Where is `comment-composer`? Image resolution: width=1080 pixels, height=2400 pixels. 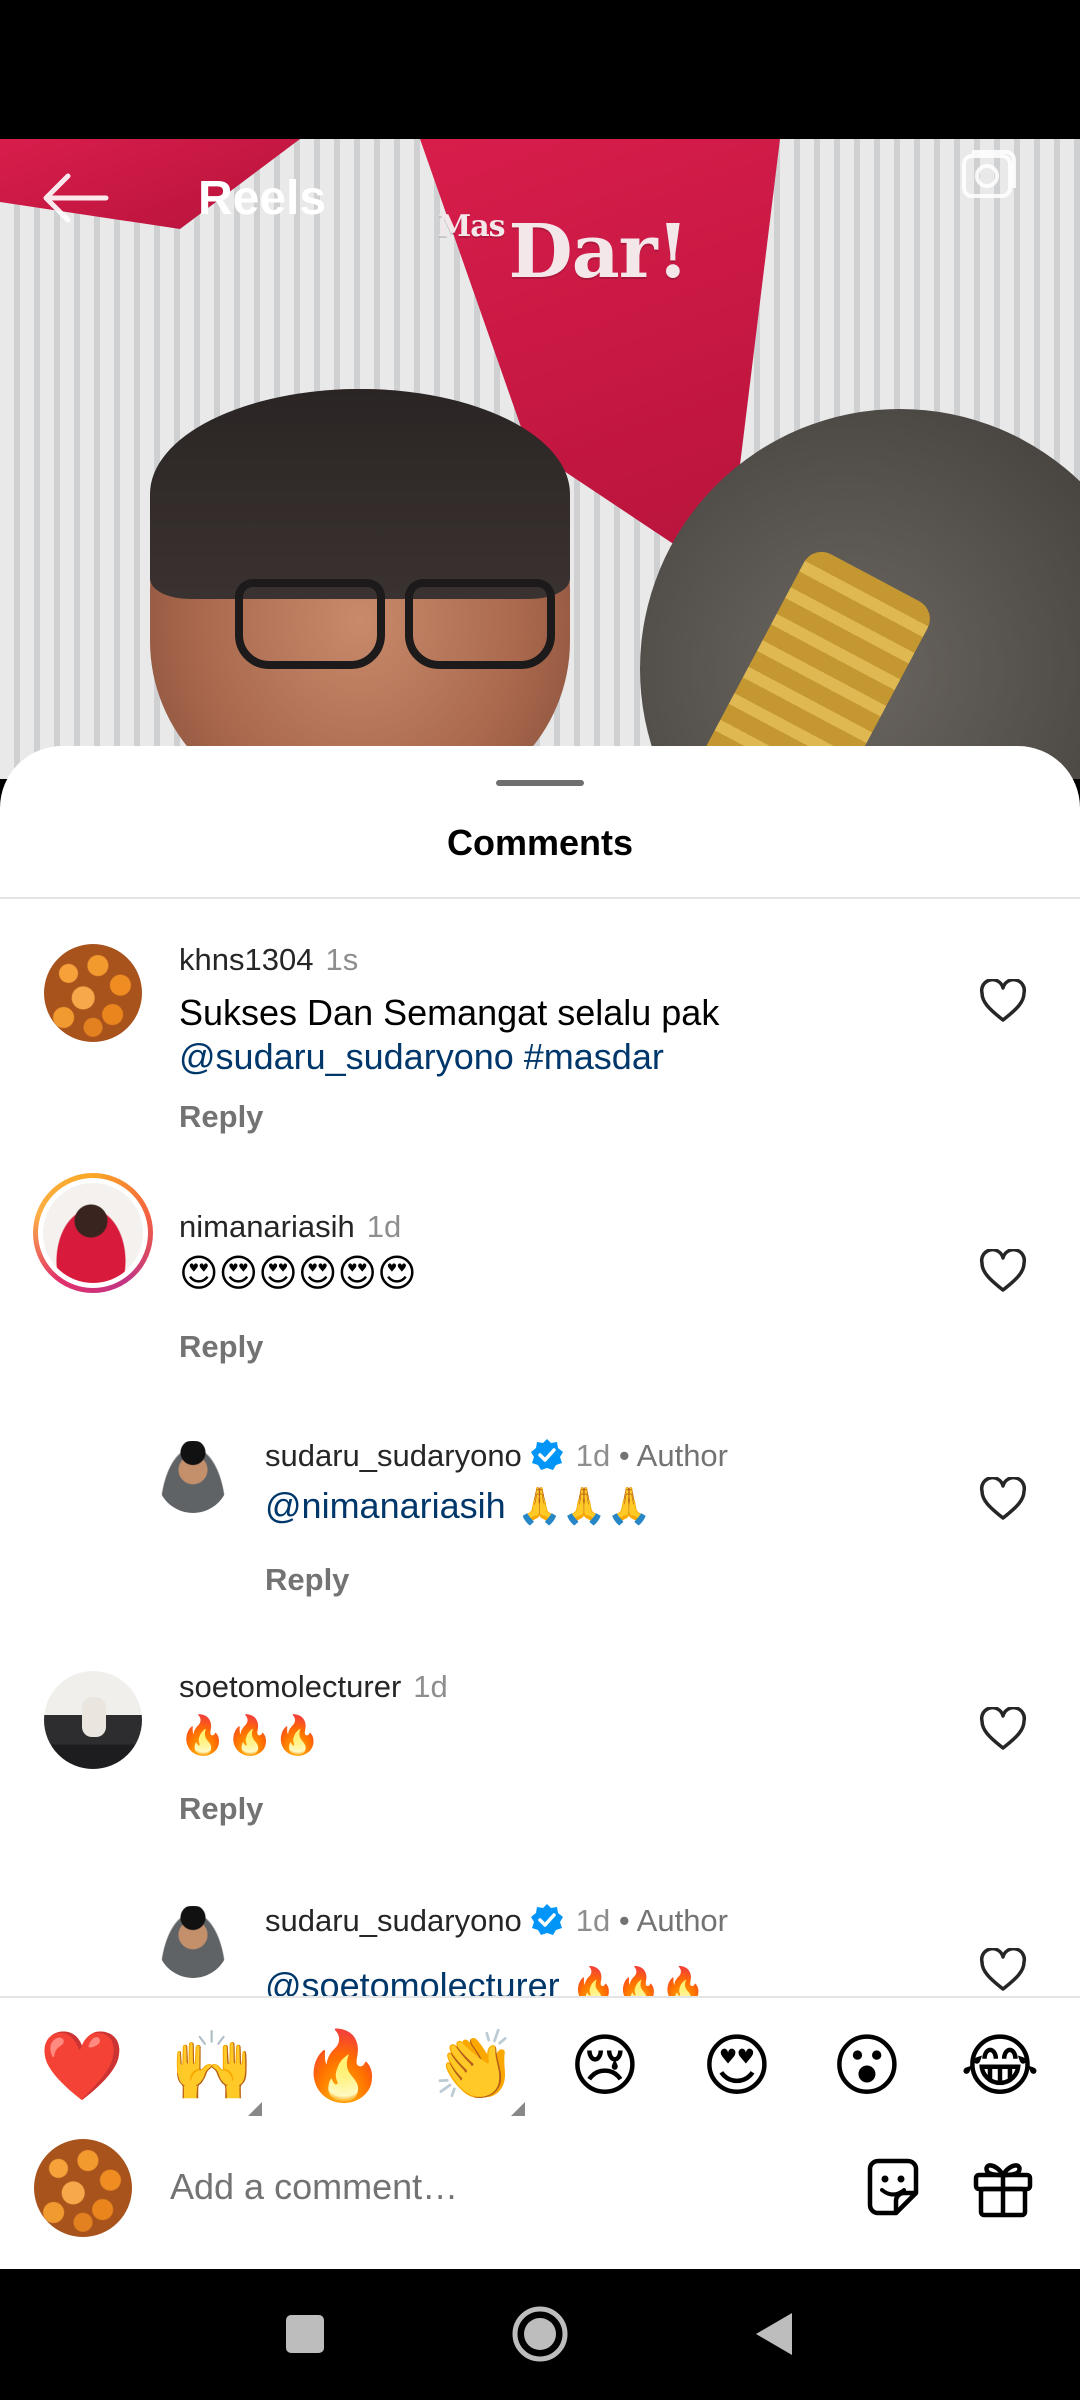 comment-composer is located at coordinates (540, 2201).